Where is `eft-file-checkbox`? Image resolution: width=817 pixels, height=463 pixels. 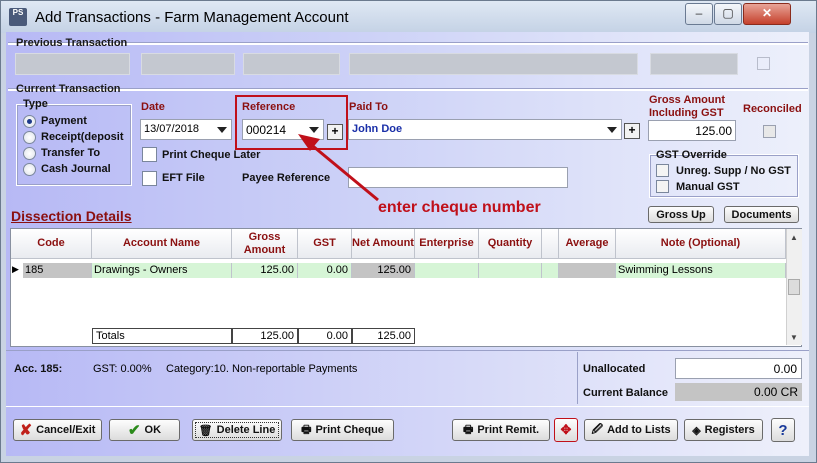
eft-file-checkbox is located at coordinates (149, 178).